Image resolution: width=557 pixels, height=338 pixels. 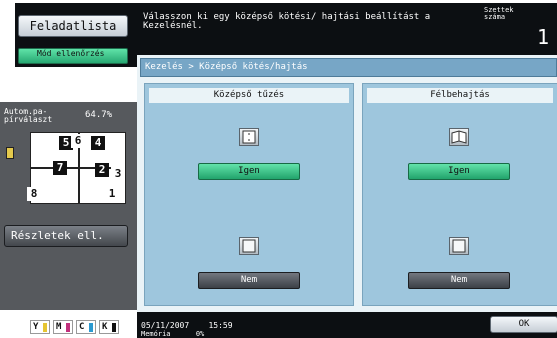 What do you see at coordinates (348, 67) in the screenshot?
I see `breadcrumb: Kezelés > Középső kötés/hajtás` at bounding box center [348, 67].